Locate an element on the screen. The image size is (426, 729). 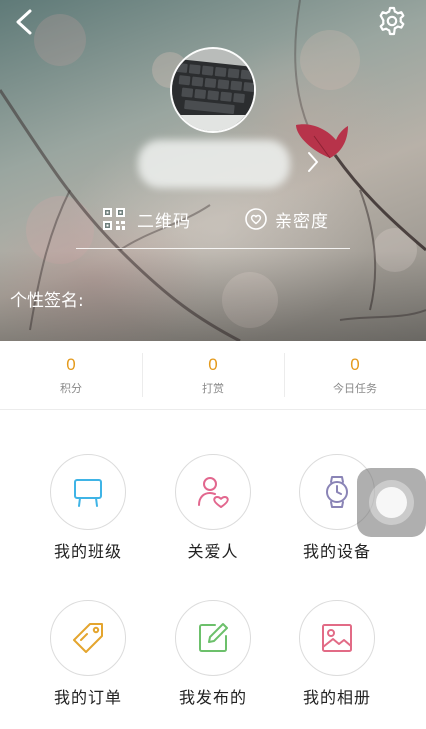
gear-icon is located at coordinates (392, 21).